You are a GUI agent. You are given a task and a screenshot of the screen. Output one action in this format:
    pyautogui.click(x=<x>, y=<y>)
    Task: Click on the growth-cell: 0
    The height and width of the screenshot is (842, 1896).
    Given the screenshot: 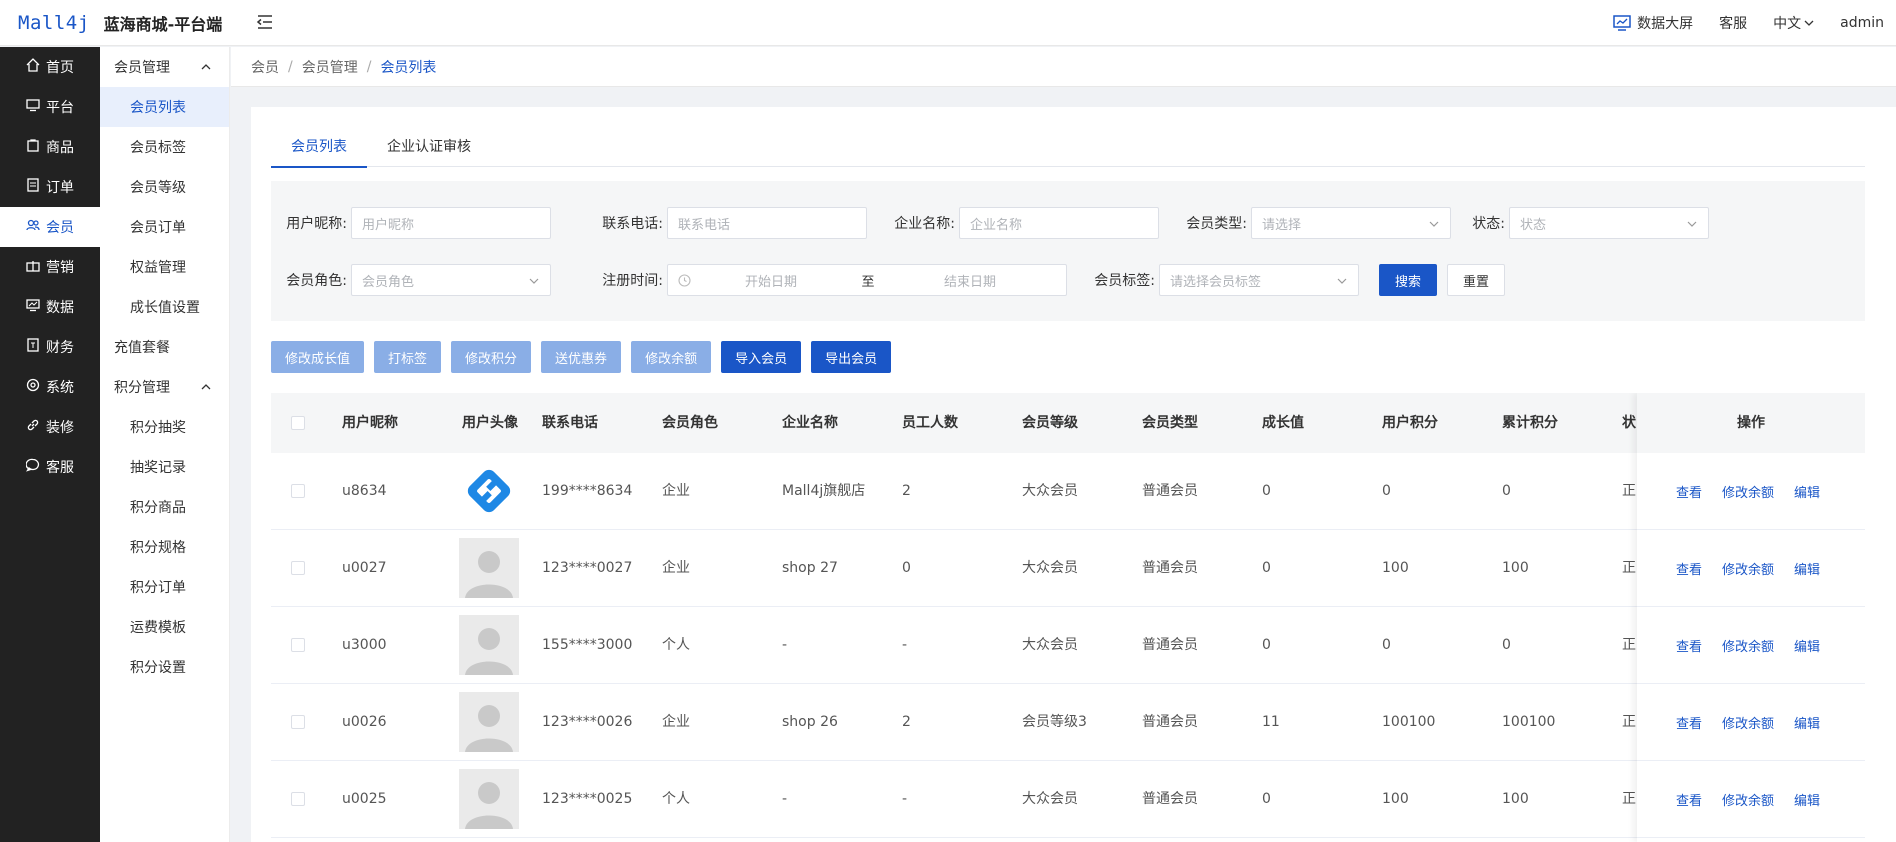 What is the action you would take?
    pyautogui.click(x=1266, y=491)
    